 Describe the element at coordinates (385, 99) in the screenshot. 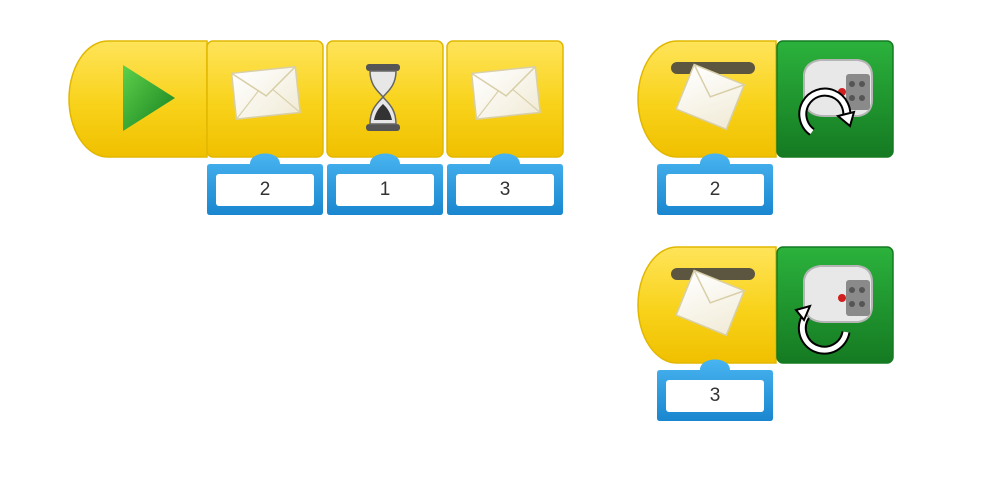

I see `wait-block` at that location.